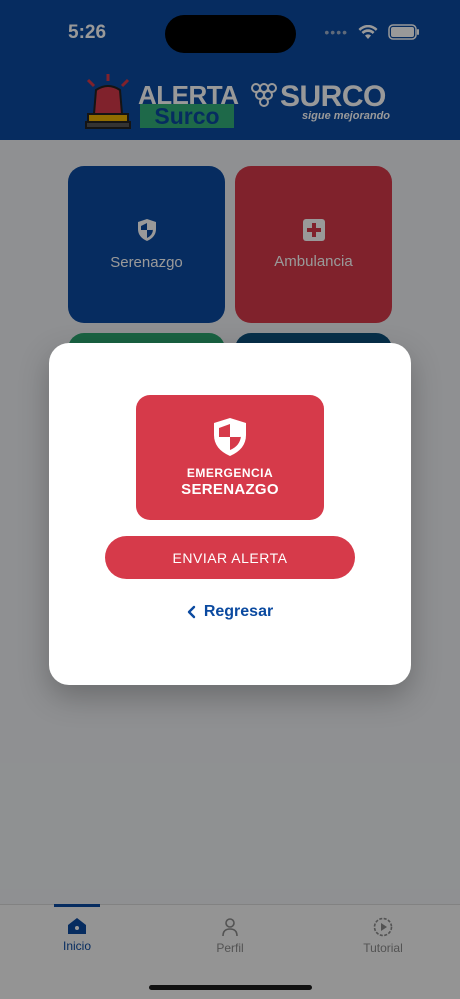  I want to click on shield-icon, so click(230, 437).